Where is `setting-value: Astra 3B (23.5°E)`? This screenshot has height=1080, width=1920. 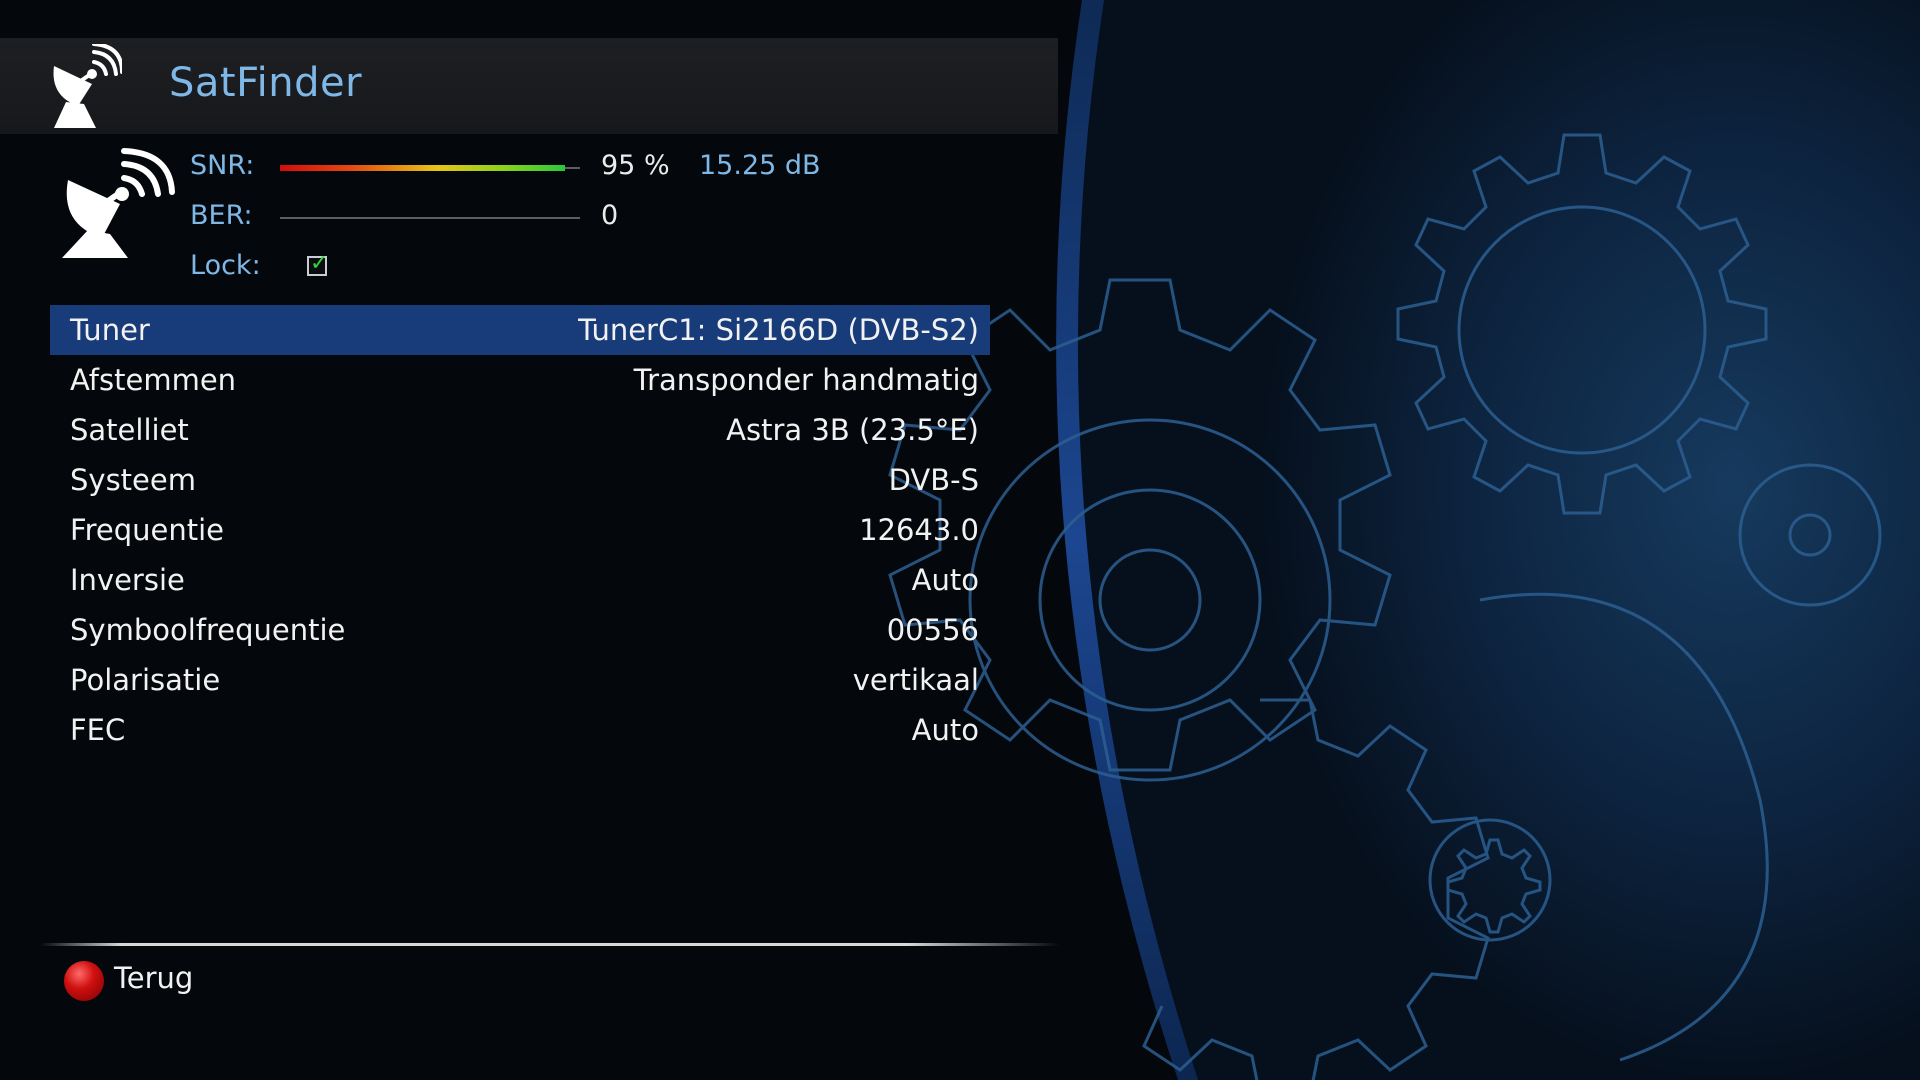
setting-value: Astra 3B (23.5°E) is located at coordinates (852, 430).